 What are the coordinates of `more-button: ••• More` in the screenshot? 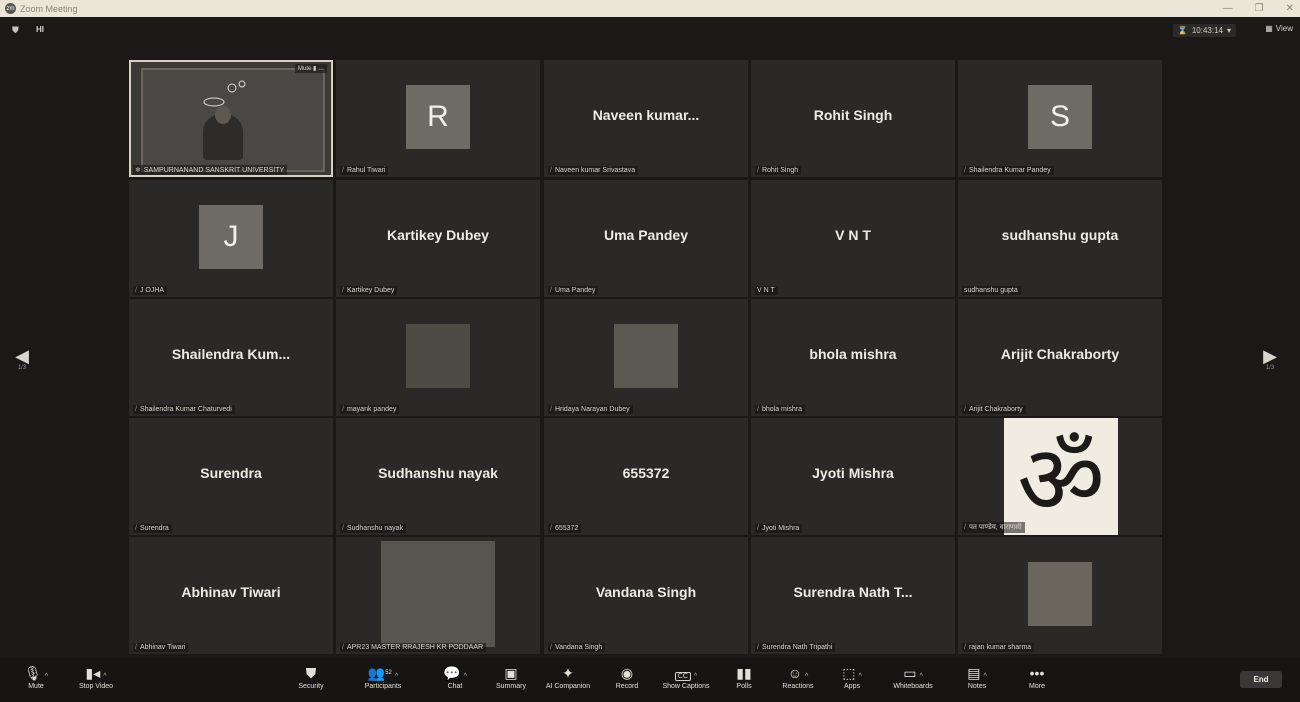 It's located at (1037, 676).